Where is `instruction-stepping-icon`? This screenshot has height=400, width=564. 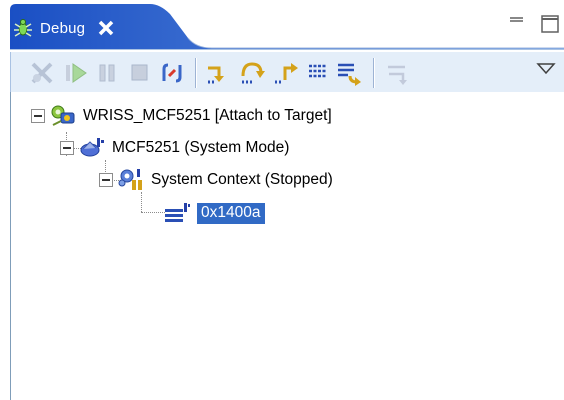 instruction-stepping-icon is located at coordinates (318, 73).